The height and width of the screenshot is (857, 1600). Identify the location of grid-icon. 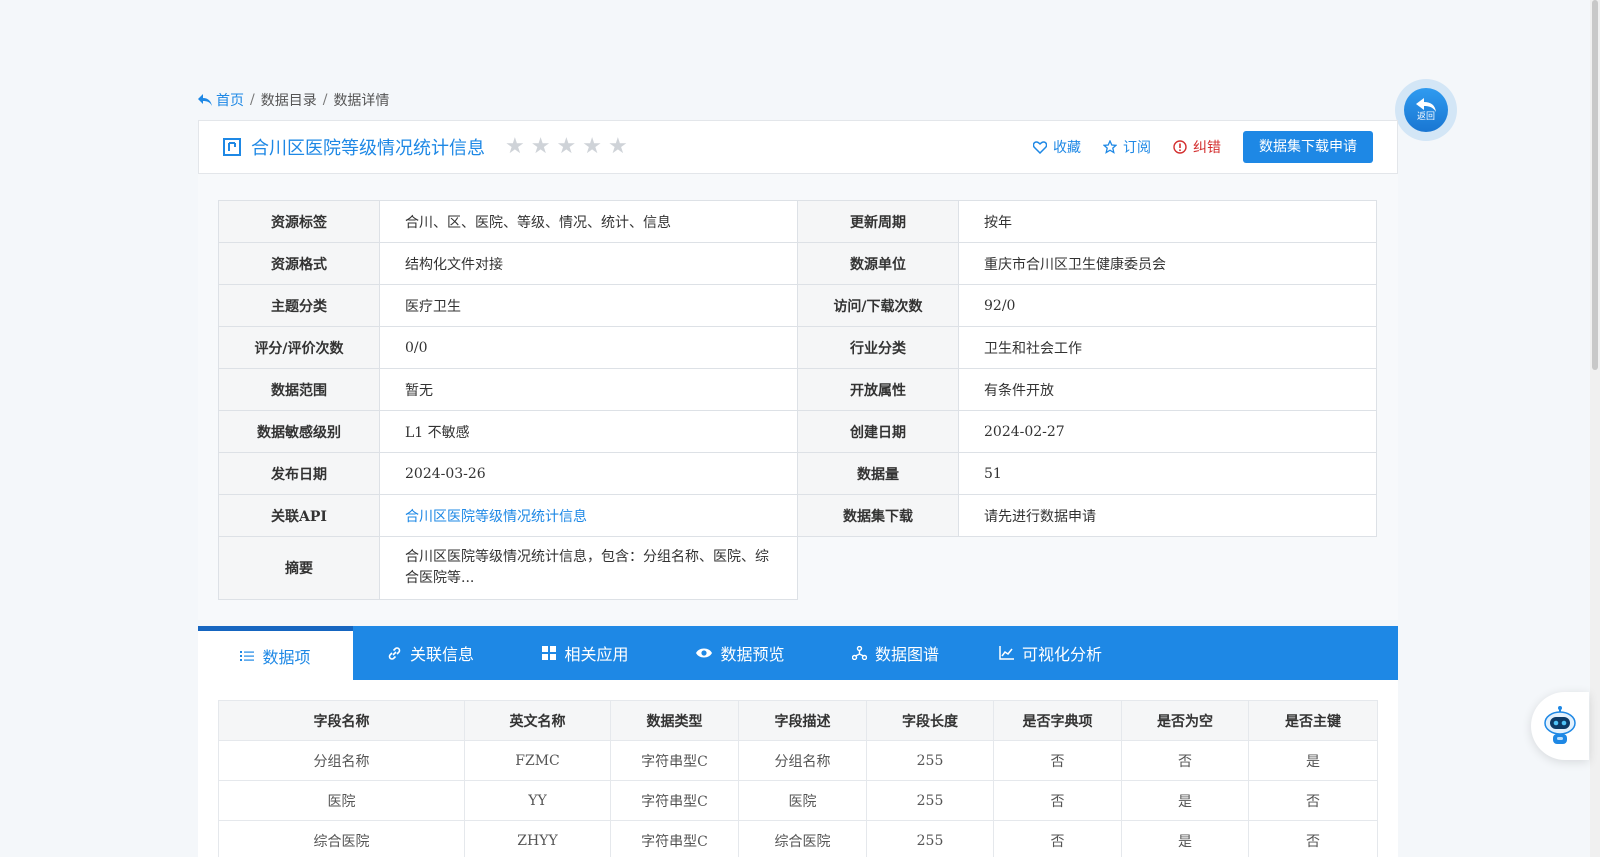
(549, 653).